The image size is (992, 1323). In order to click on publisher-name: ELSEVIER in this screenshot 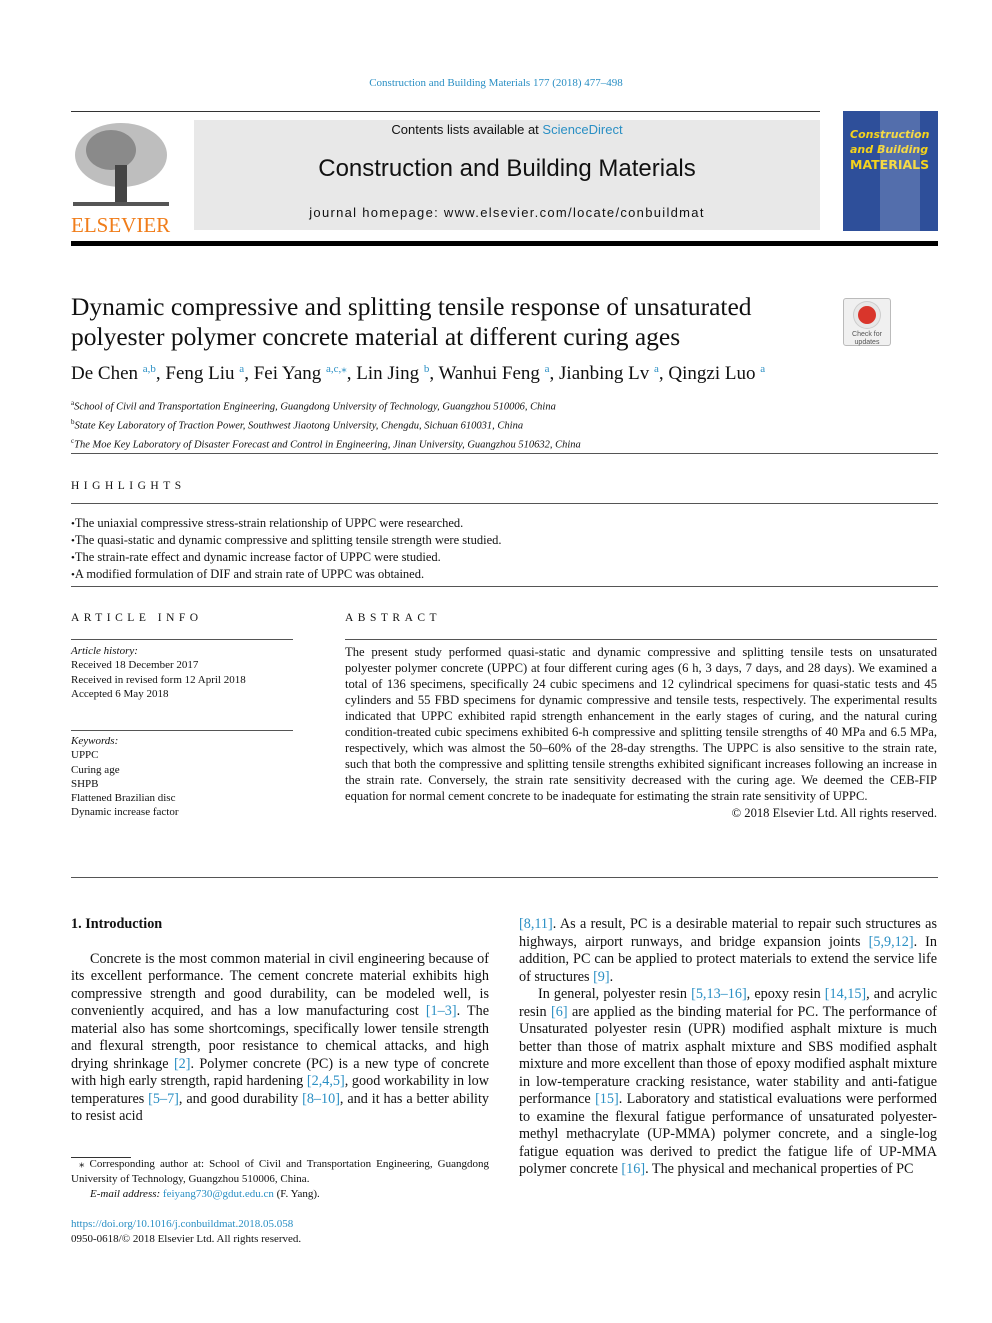, I will do `click(121, 225)`.